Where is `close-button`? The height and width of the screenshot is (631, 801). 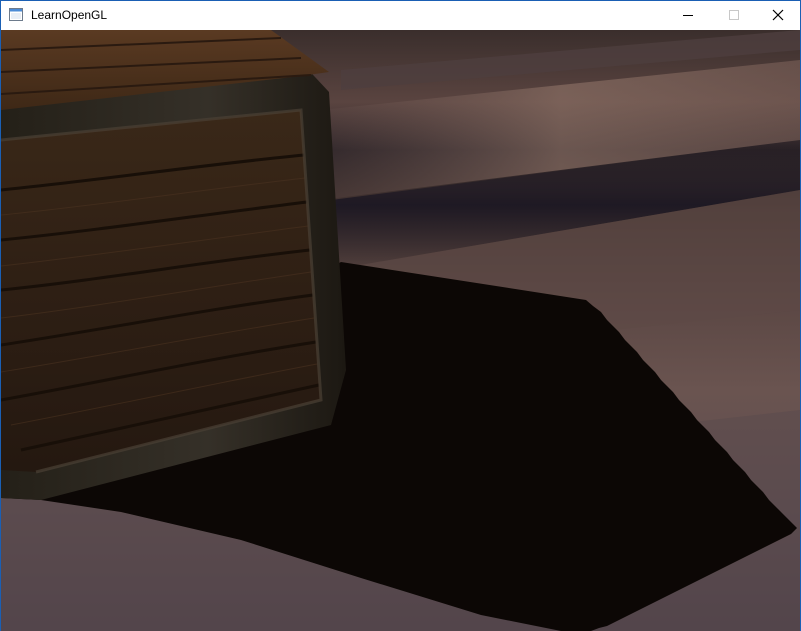
close-button is located at coordinates (777, 15).